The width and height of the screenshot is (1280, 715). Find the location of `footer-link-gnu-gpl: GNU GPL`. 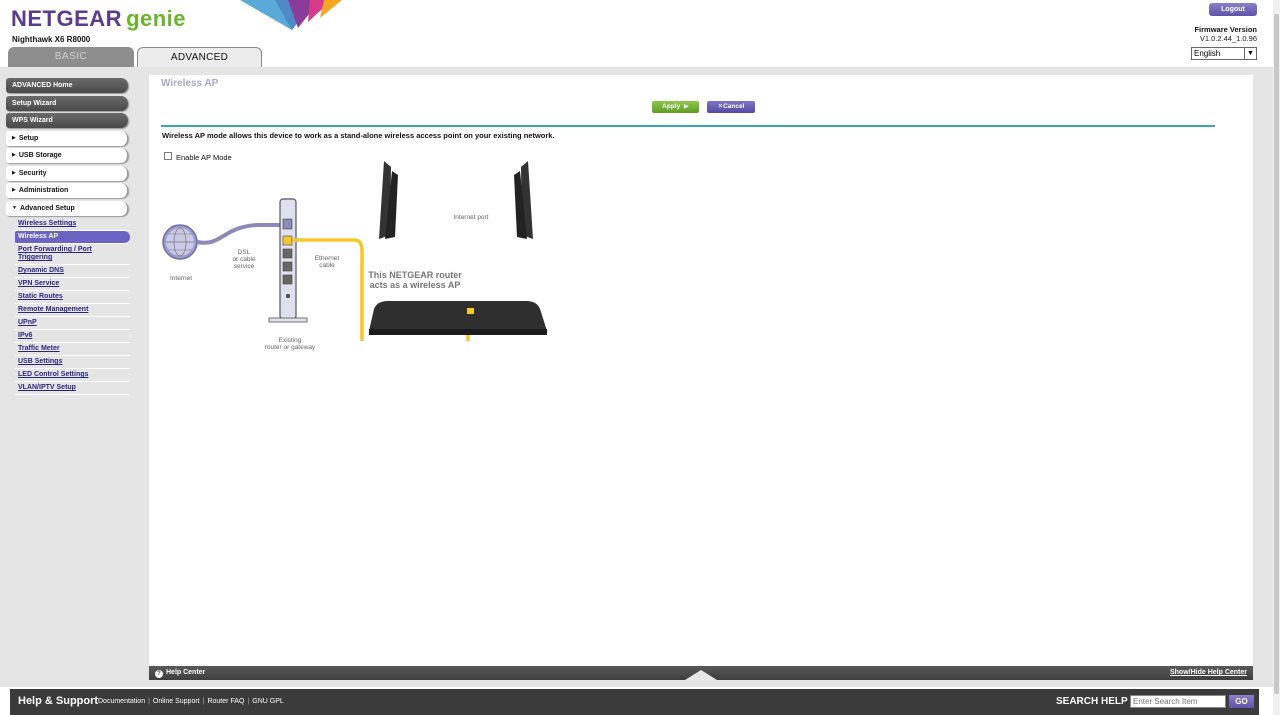

footer-link-gnu-gpl: GNU GPL is located at coordinates (268, 701).